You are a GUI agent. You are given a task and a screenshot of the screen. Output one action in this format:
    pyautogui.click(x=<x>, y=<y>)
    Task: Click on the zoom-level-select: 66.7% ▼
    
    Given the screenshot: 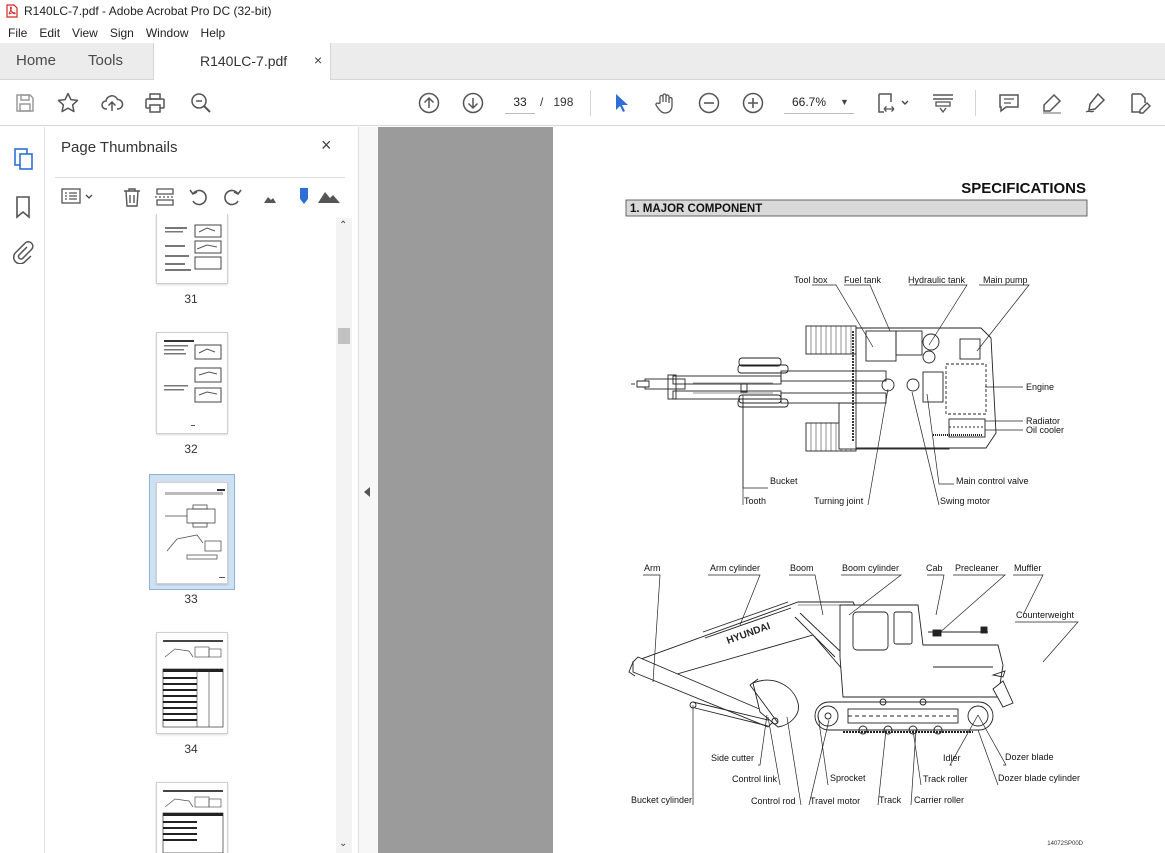 What is the action you would take?
    pyautogui.click(x=819, y=102)
    